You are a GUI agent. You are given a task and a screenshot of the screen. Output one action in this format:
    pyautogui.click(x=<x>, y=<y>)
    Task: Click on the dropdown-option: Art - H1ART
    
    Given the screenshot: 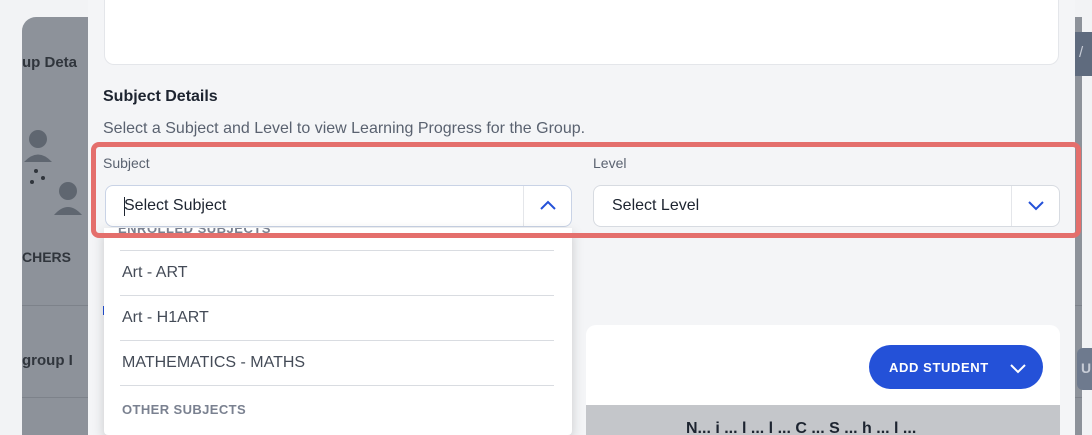 What is the action you would take?
    pyautogui.click(x=337, y=318)
    